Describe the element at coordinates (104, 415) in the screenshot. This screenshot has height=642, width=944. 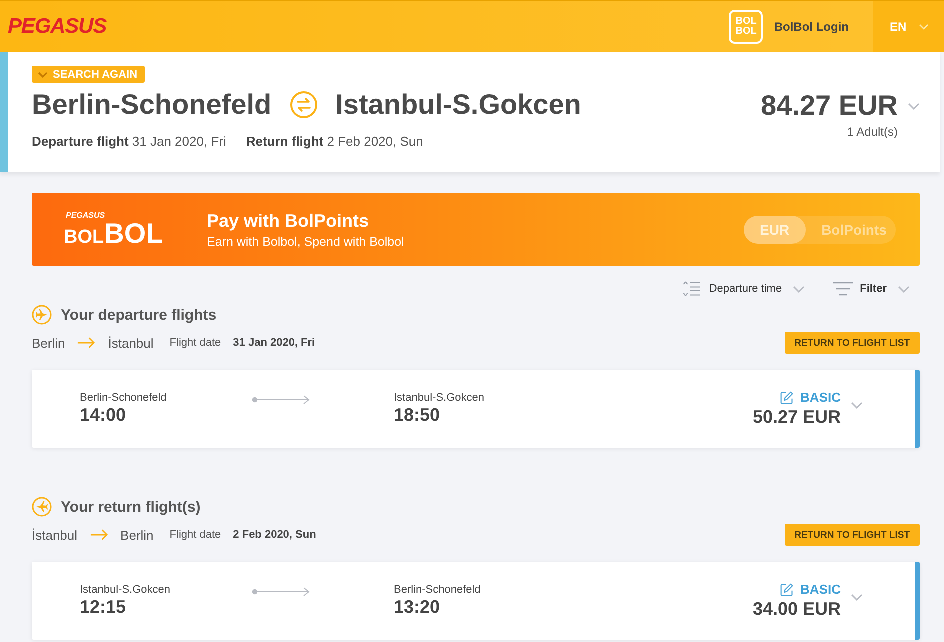
I see `departure-time: 14:00` at that location.